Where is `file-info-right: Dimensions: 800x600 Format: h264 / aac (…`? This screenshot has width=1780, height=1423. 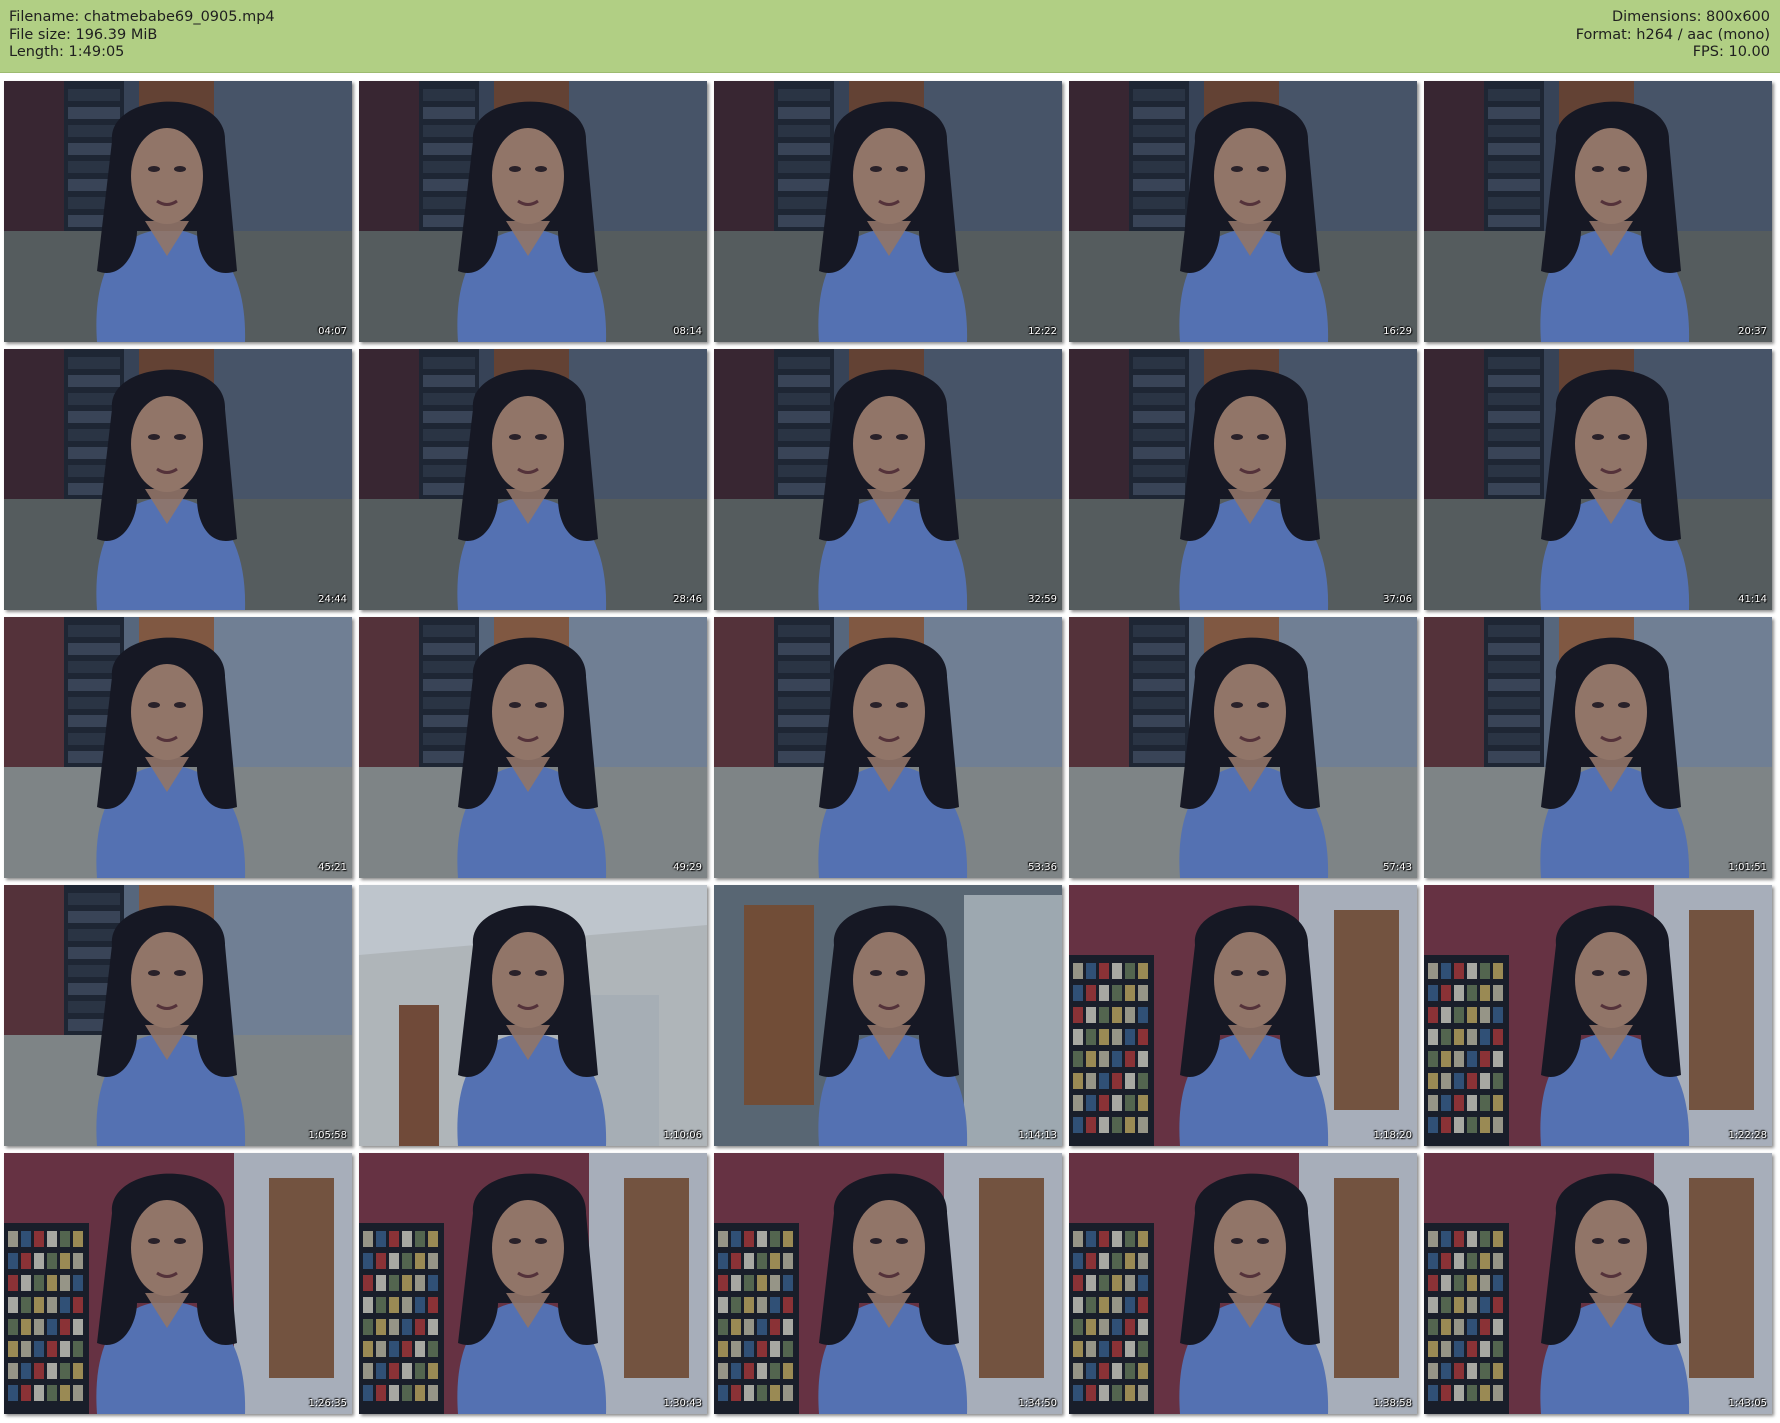
file-info-right: Dimensions: 800x600 Format: h264 / aac (… is located at coordinates (1673, 35).